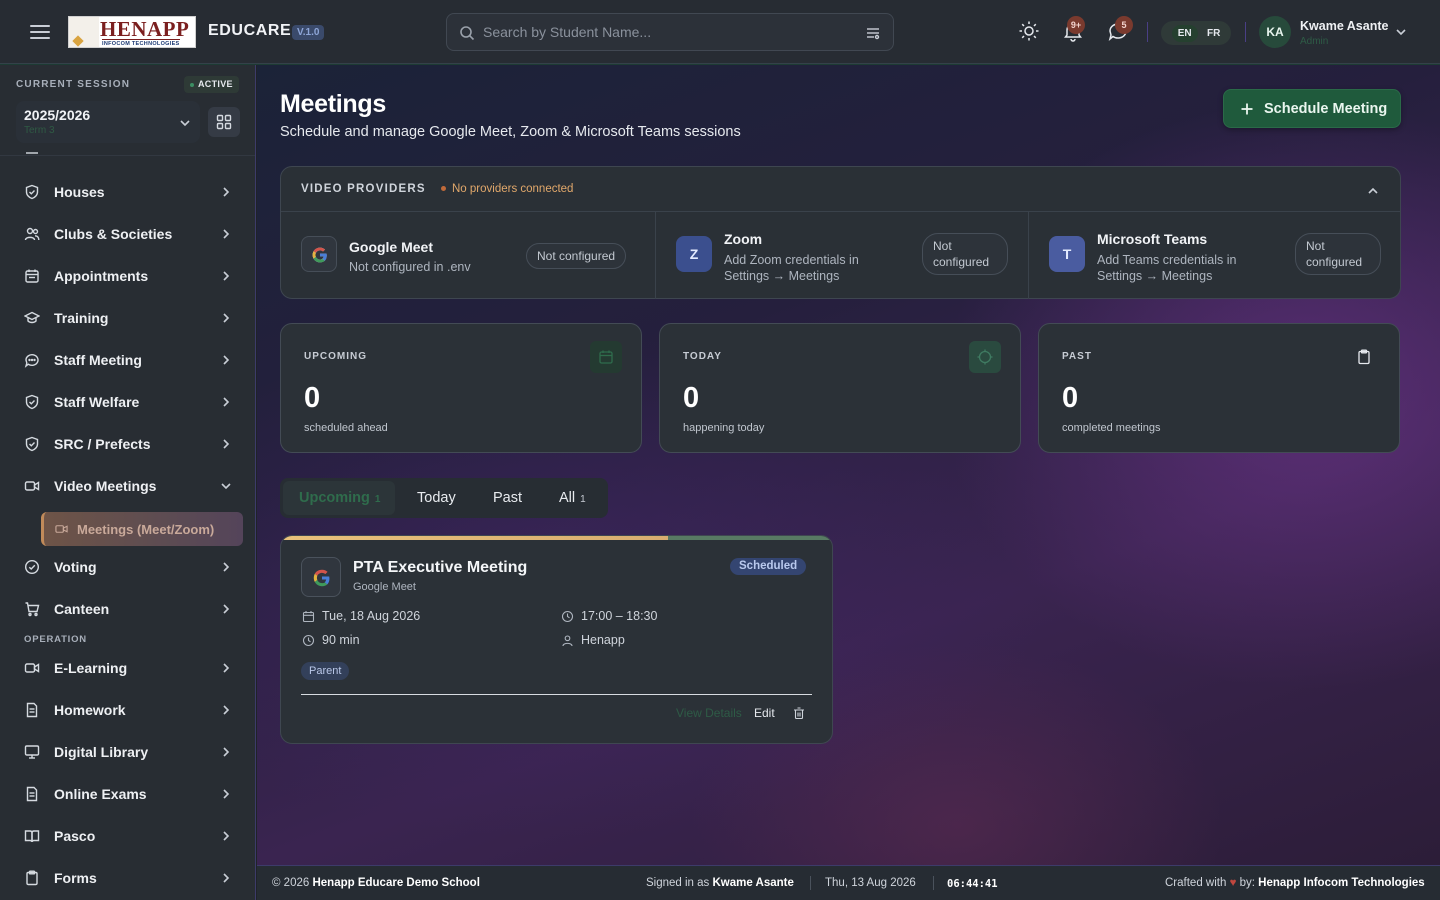  What do you see at coordinates (572, 498) in the screenshot?
I see `tab-all: All 1` at bounding box center [572, 498].